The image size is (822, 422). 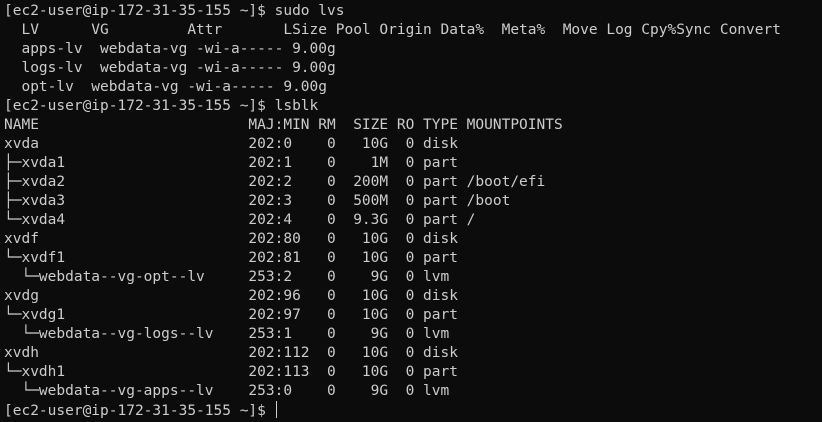 What do you see at coordinates (231, 315) in the screenshot?
I see `lsblk-row-xvdg1: └─xvdg1 202:97 0 10G 0 part` at bounding box center [231, 315].